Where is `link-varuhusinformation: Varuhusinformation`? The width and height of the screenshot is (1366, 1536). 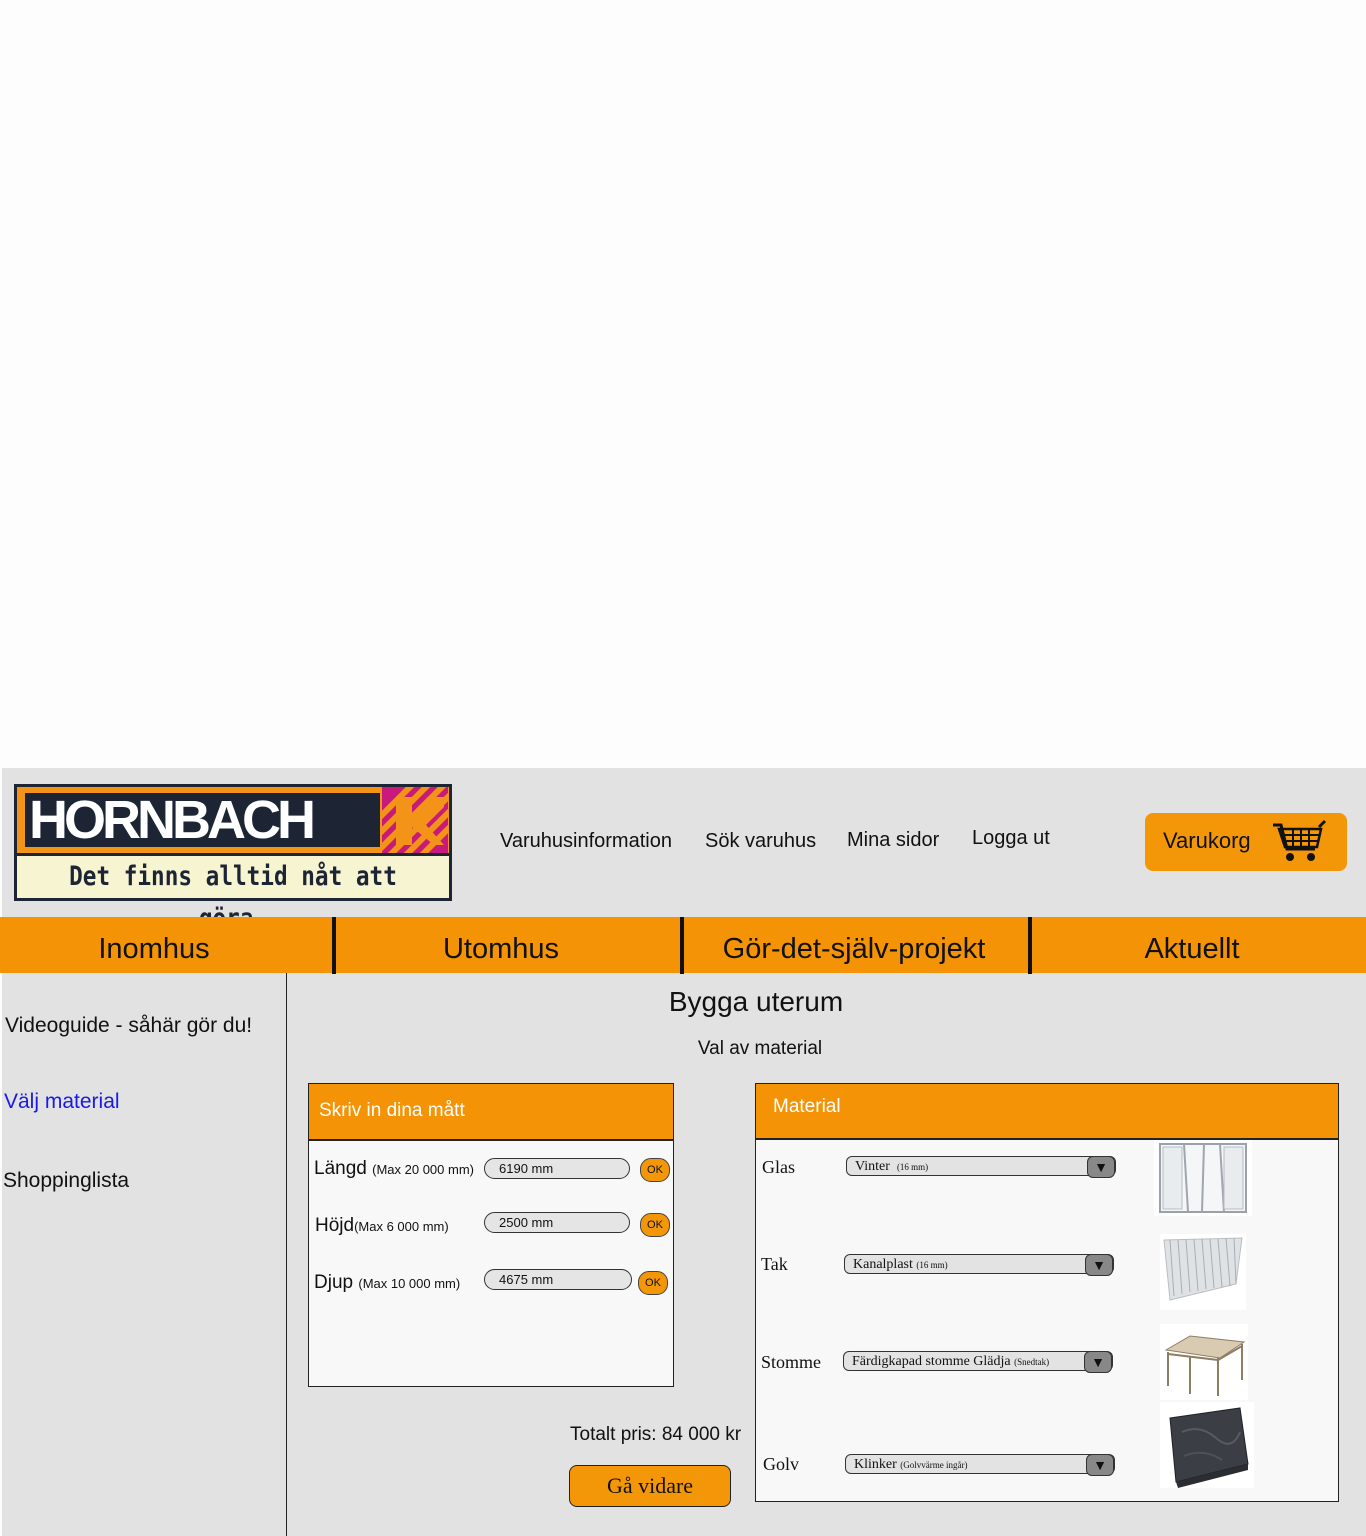 link-varuhusinformation: Varuhusinformation is located at coordinates (586, 841).